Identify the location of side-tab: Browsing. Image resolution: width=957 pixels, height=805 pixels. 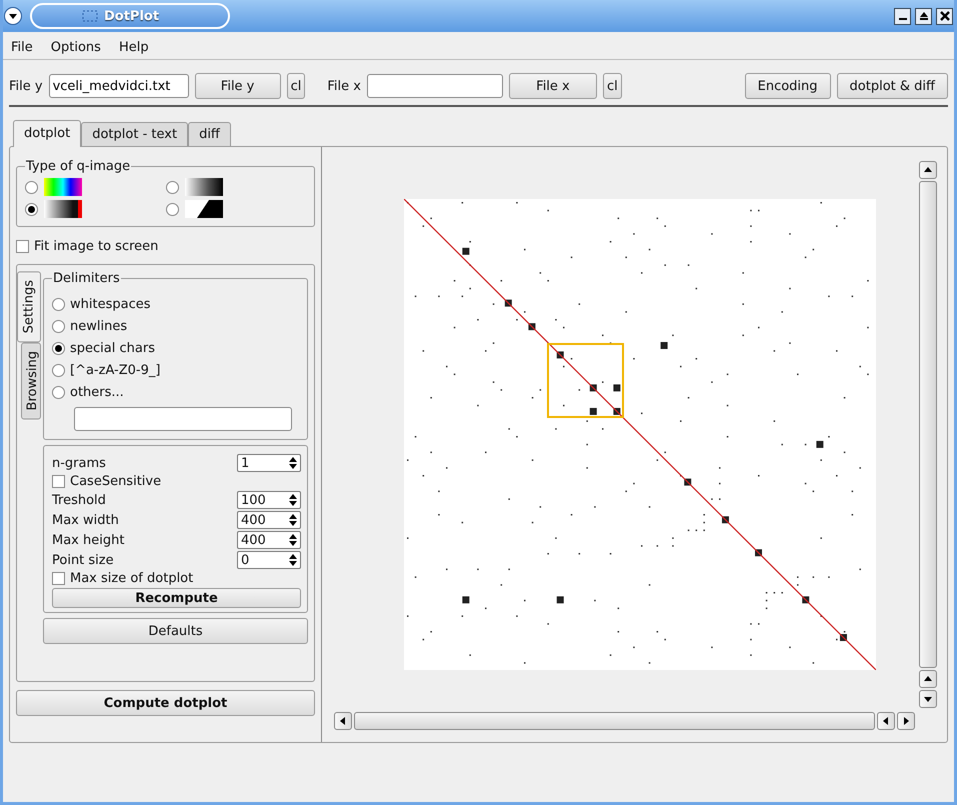
(31, 381).